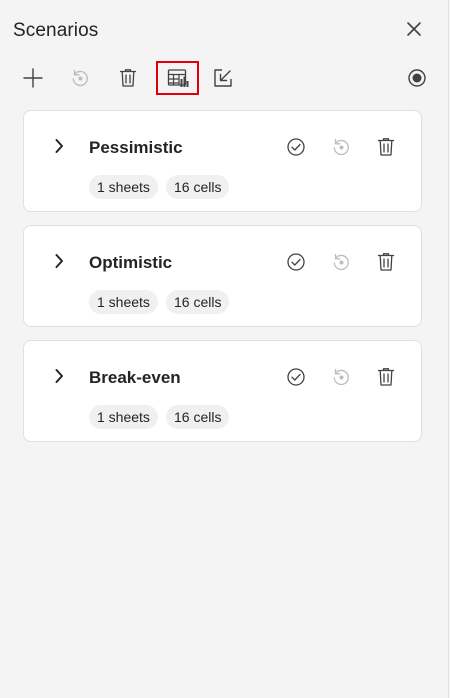 The image size is (450, 698). I want to click on scenario-name: Optimistic, so click(131, 262).